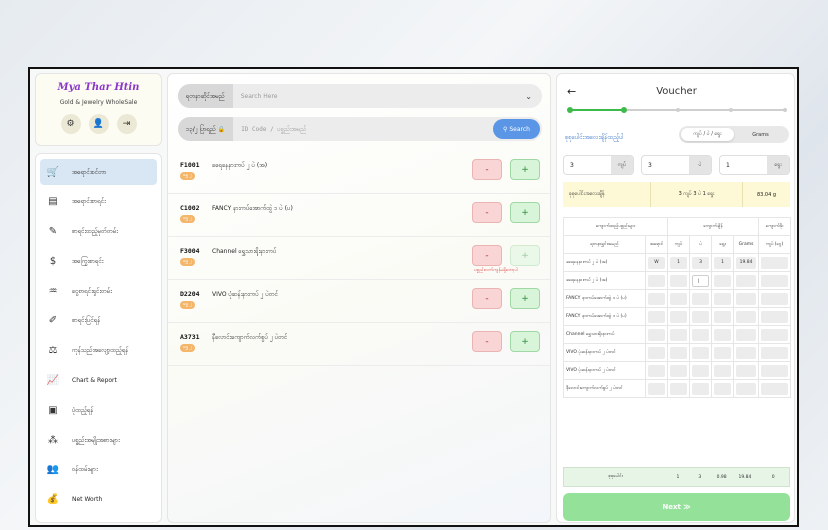 The image size is (828, 530). Describe the element at coordinates (754, 165) in the screenshot. I see `weight-input: 1 ရွေး` at that location.